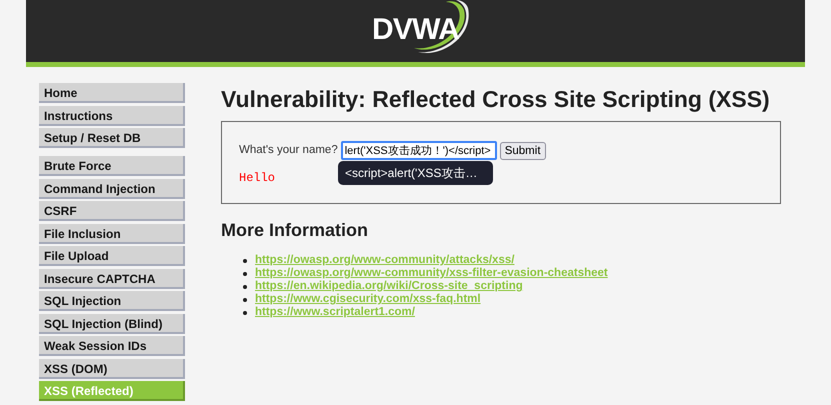 The height and width of the screenshot is (405, 831). I want to click on sidebar-item: Setup / Reset DB, so click(112, 138).